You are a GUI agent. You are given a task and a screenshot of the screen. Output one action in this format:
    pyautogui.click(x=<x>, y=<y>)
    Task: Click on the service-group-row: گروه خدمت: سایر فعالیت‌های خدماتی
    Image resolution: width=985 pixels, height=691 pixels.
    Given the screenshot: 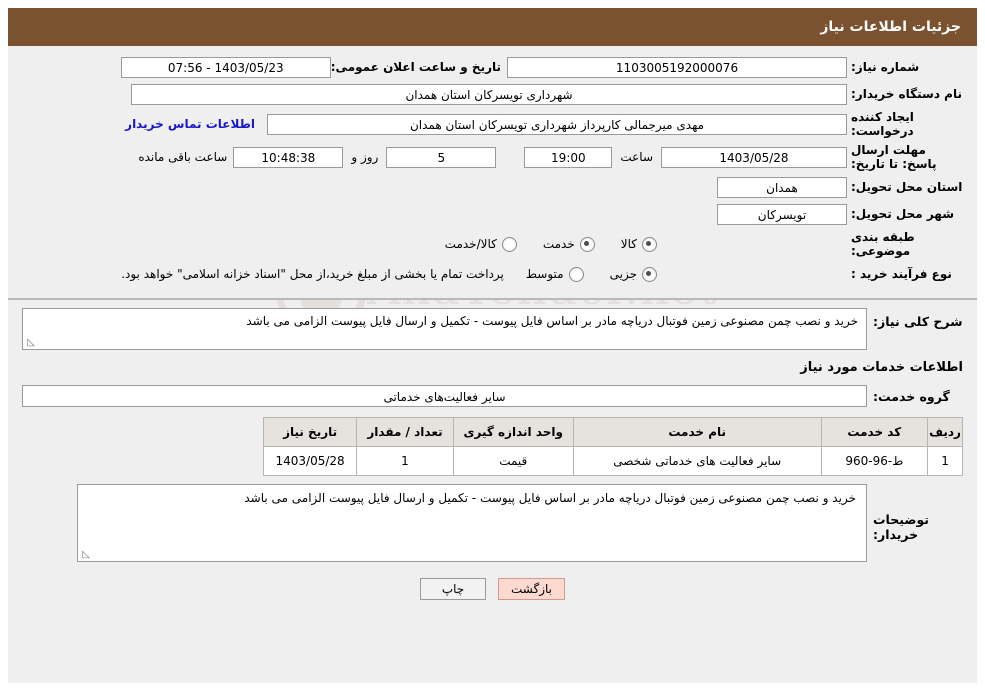 What is the action you would take?
    pyautogui.click(x=492, y=396)
    